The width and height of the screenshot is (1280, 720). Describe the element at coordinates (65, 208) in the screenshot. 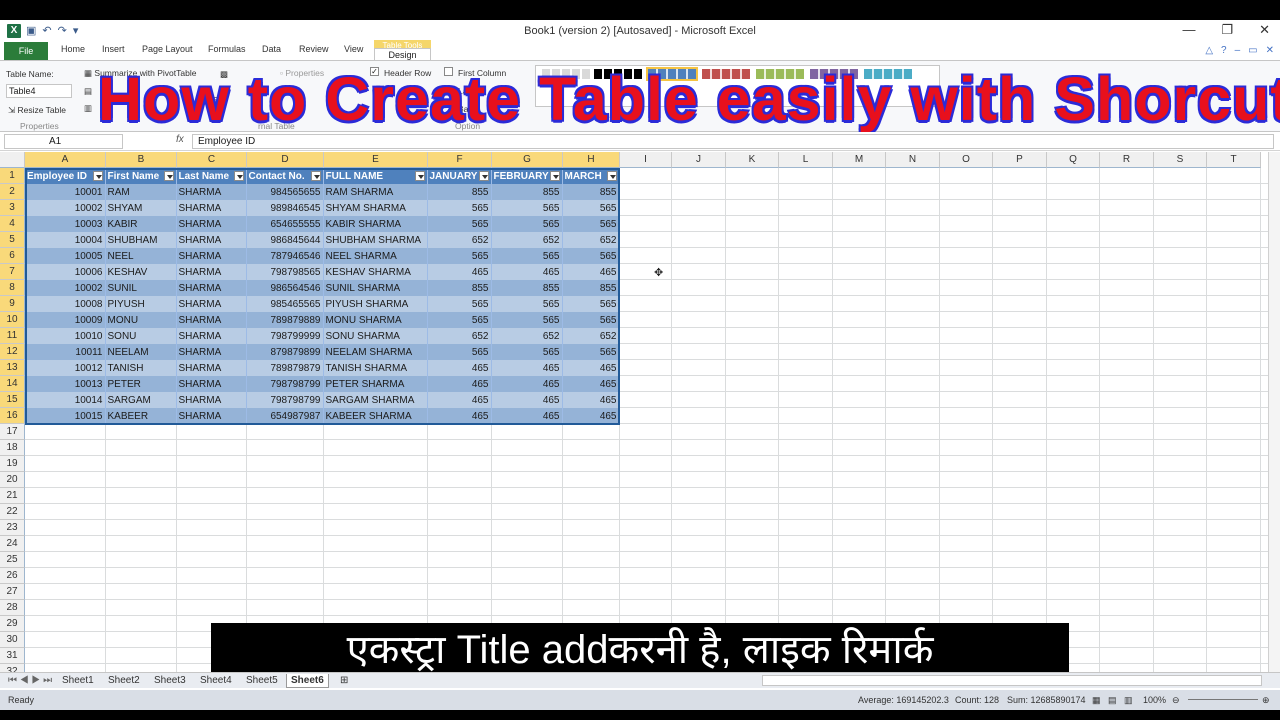

I see `table-cell: 10002` at that location.